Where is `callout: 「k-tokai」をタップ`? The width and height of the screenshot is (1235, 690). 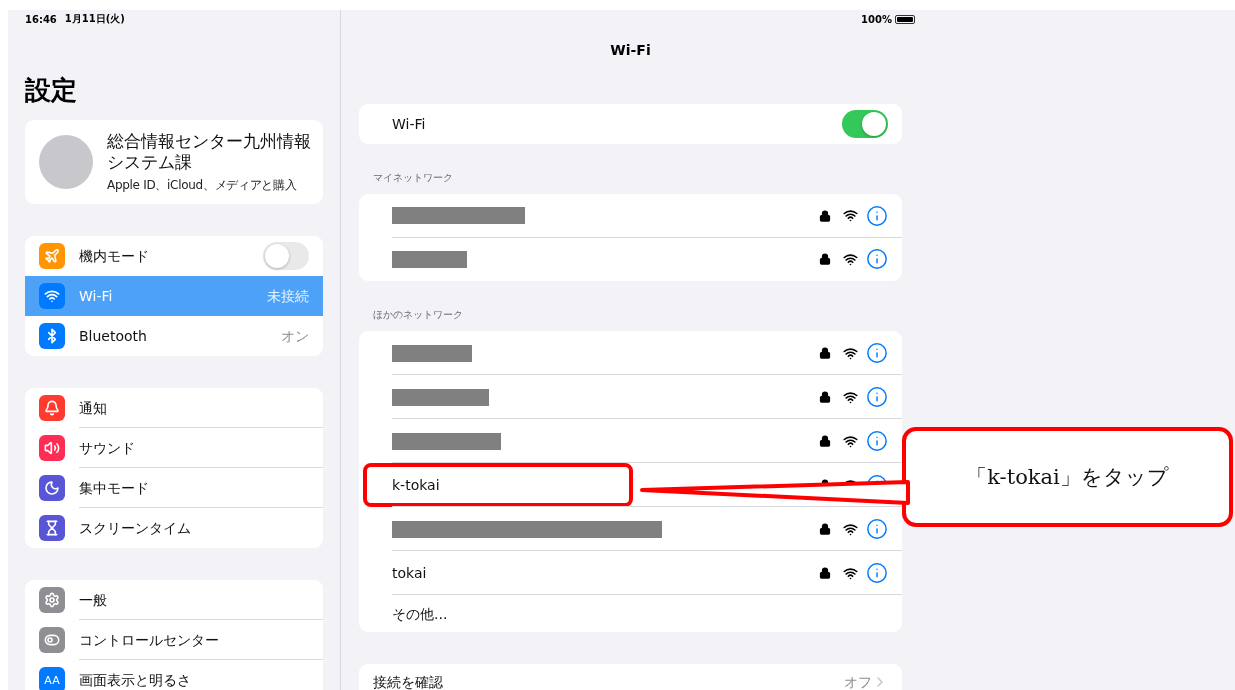
callout: 「k-tokai」をタップ is located at coordinates (1067, 477).